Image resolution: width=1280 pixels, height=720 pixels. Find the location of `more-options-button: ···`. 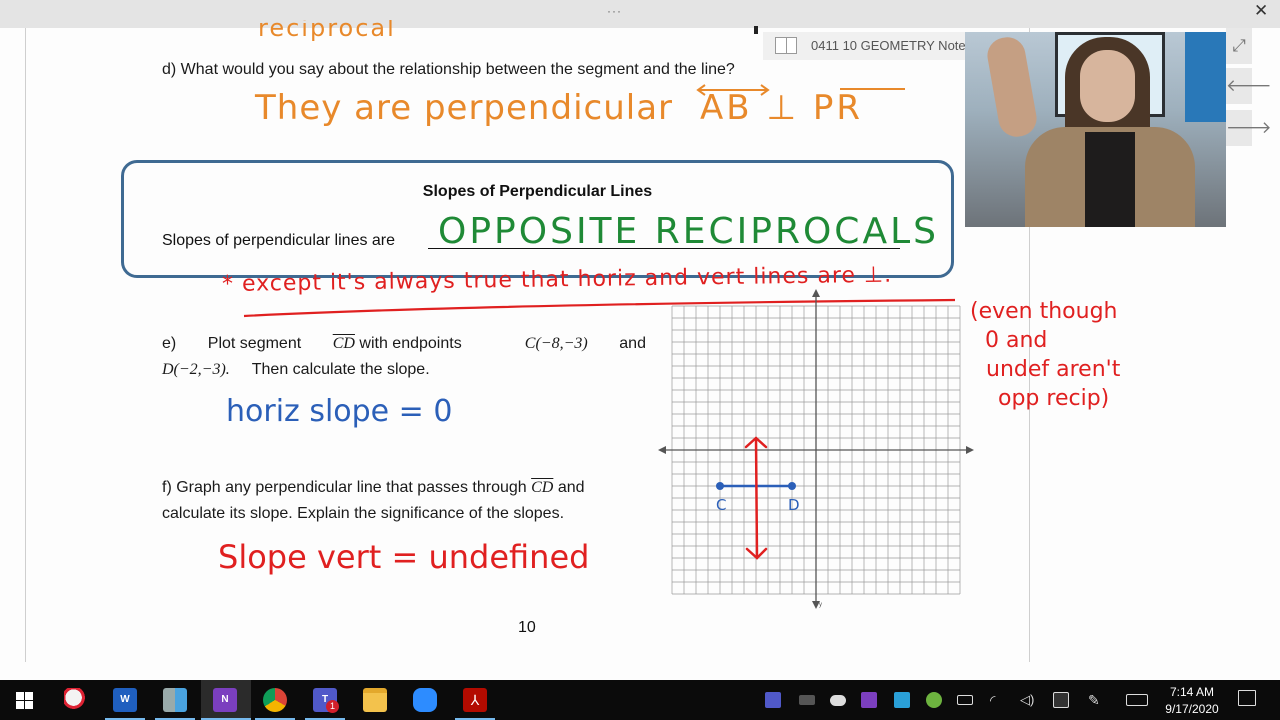

more-options-button: ··· is located at coordinates (614, 11).